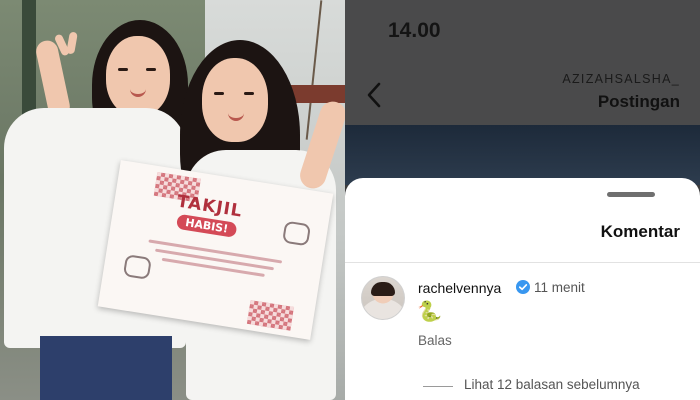 Image resolution: width=700 pixels, height=400 pixels. I want to click on comment-timestamp: 11 menit, so click(559, 287).